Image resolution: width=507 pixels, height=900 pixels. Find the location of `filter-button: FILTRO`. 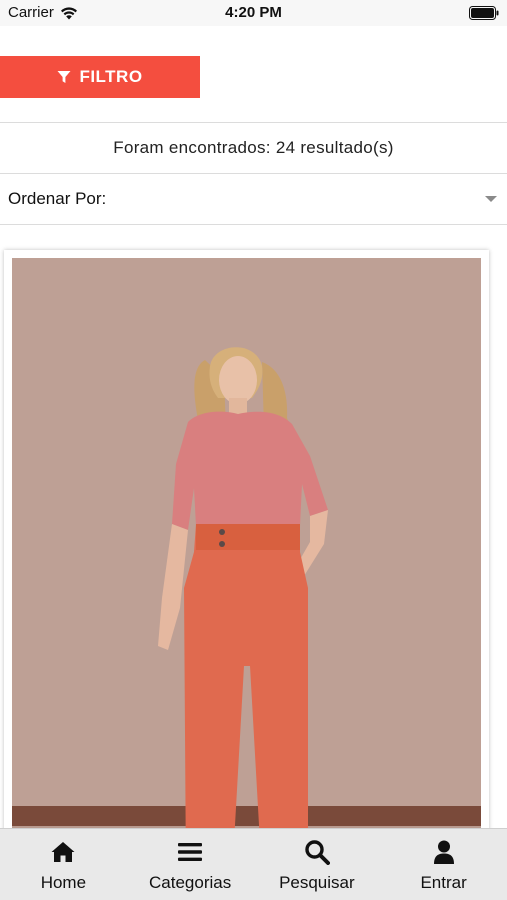

filter-button: FILTRO is located at coordinates (100, 77).